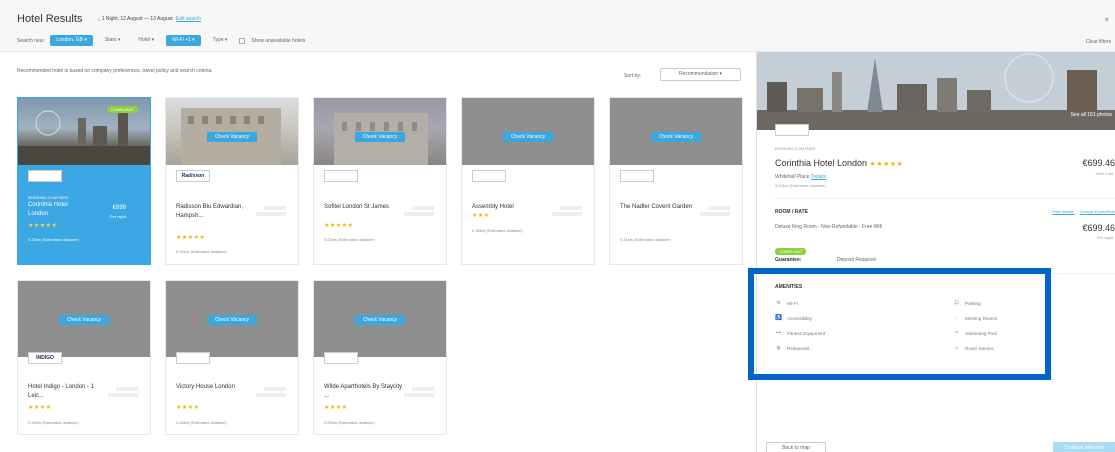 This screenshot has height=452, width=1115. What do you see at coordinates (791, 251) in the screenshot?
I see `compliant-badge: COMPLIANT` at bounding box center [791, 251].